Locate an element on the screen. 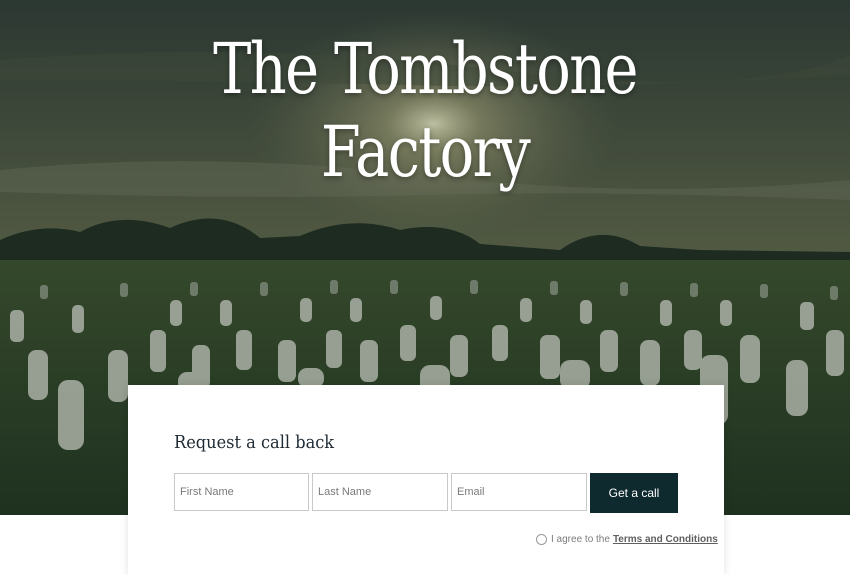 The width and height of the screenshot is (850, 575). terms-link: Terms and Conditions is located at coordinates (665, 539).